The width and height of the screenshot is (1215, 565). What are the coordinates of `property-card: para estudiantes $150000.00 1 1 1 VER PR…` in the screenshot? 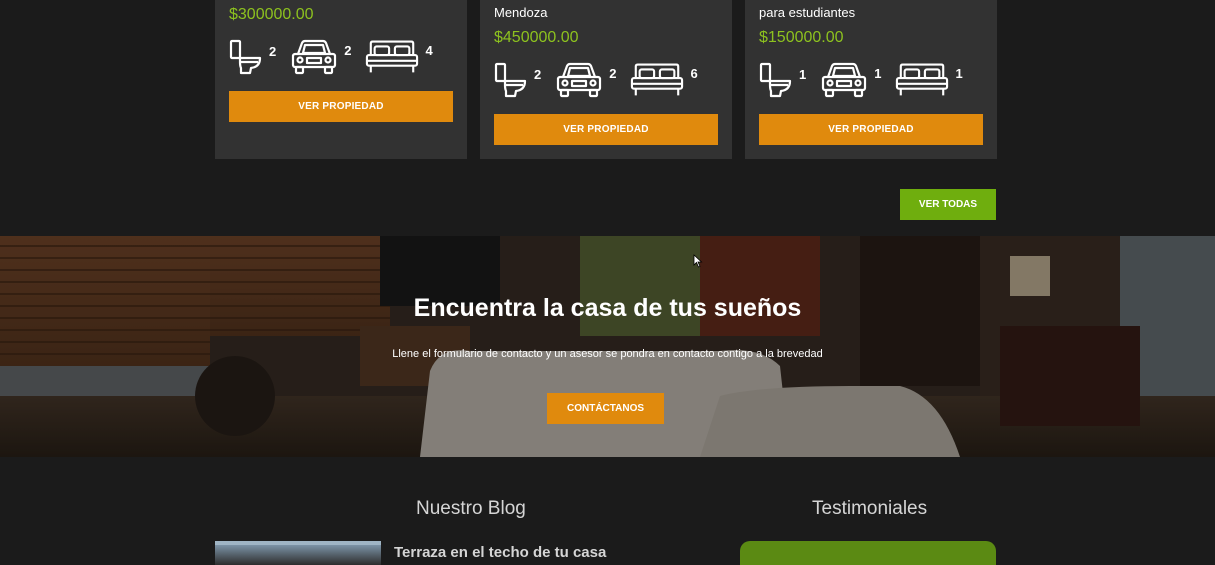 It's located at (871, 79).